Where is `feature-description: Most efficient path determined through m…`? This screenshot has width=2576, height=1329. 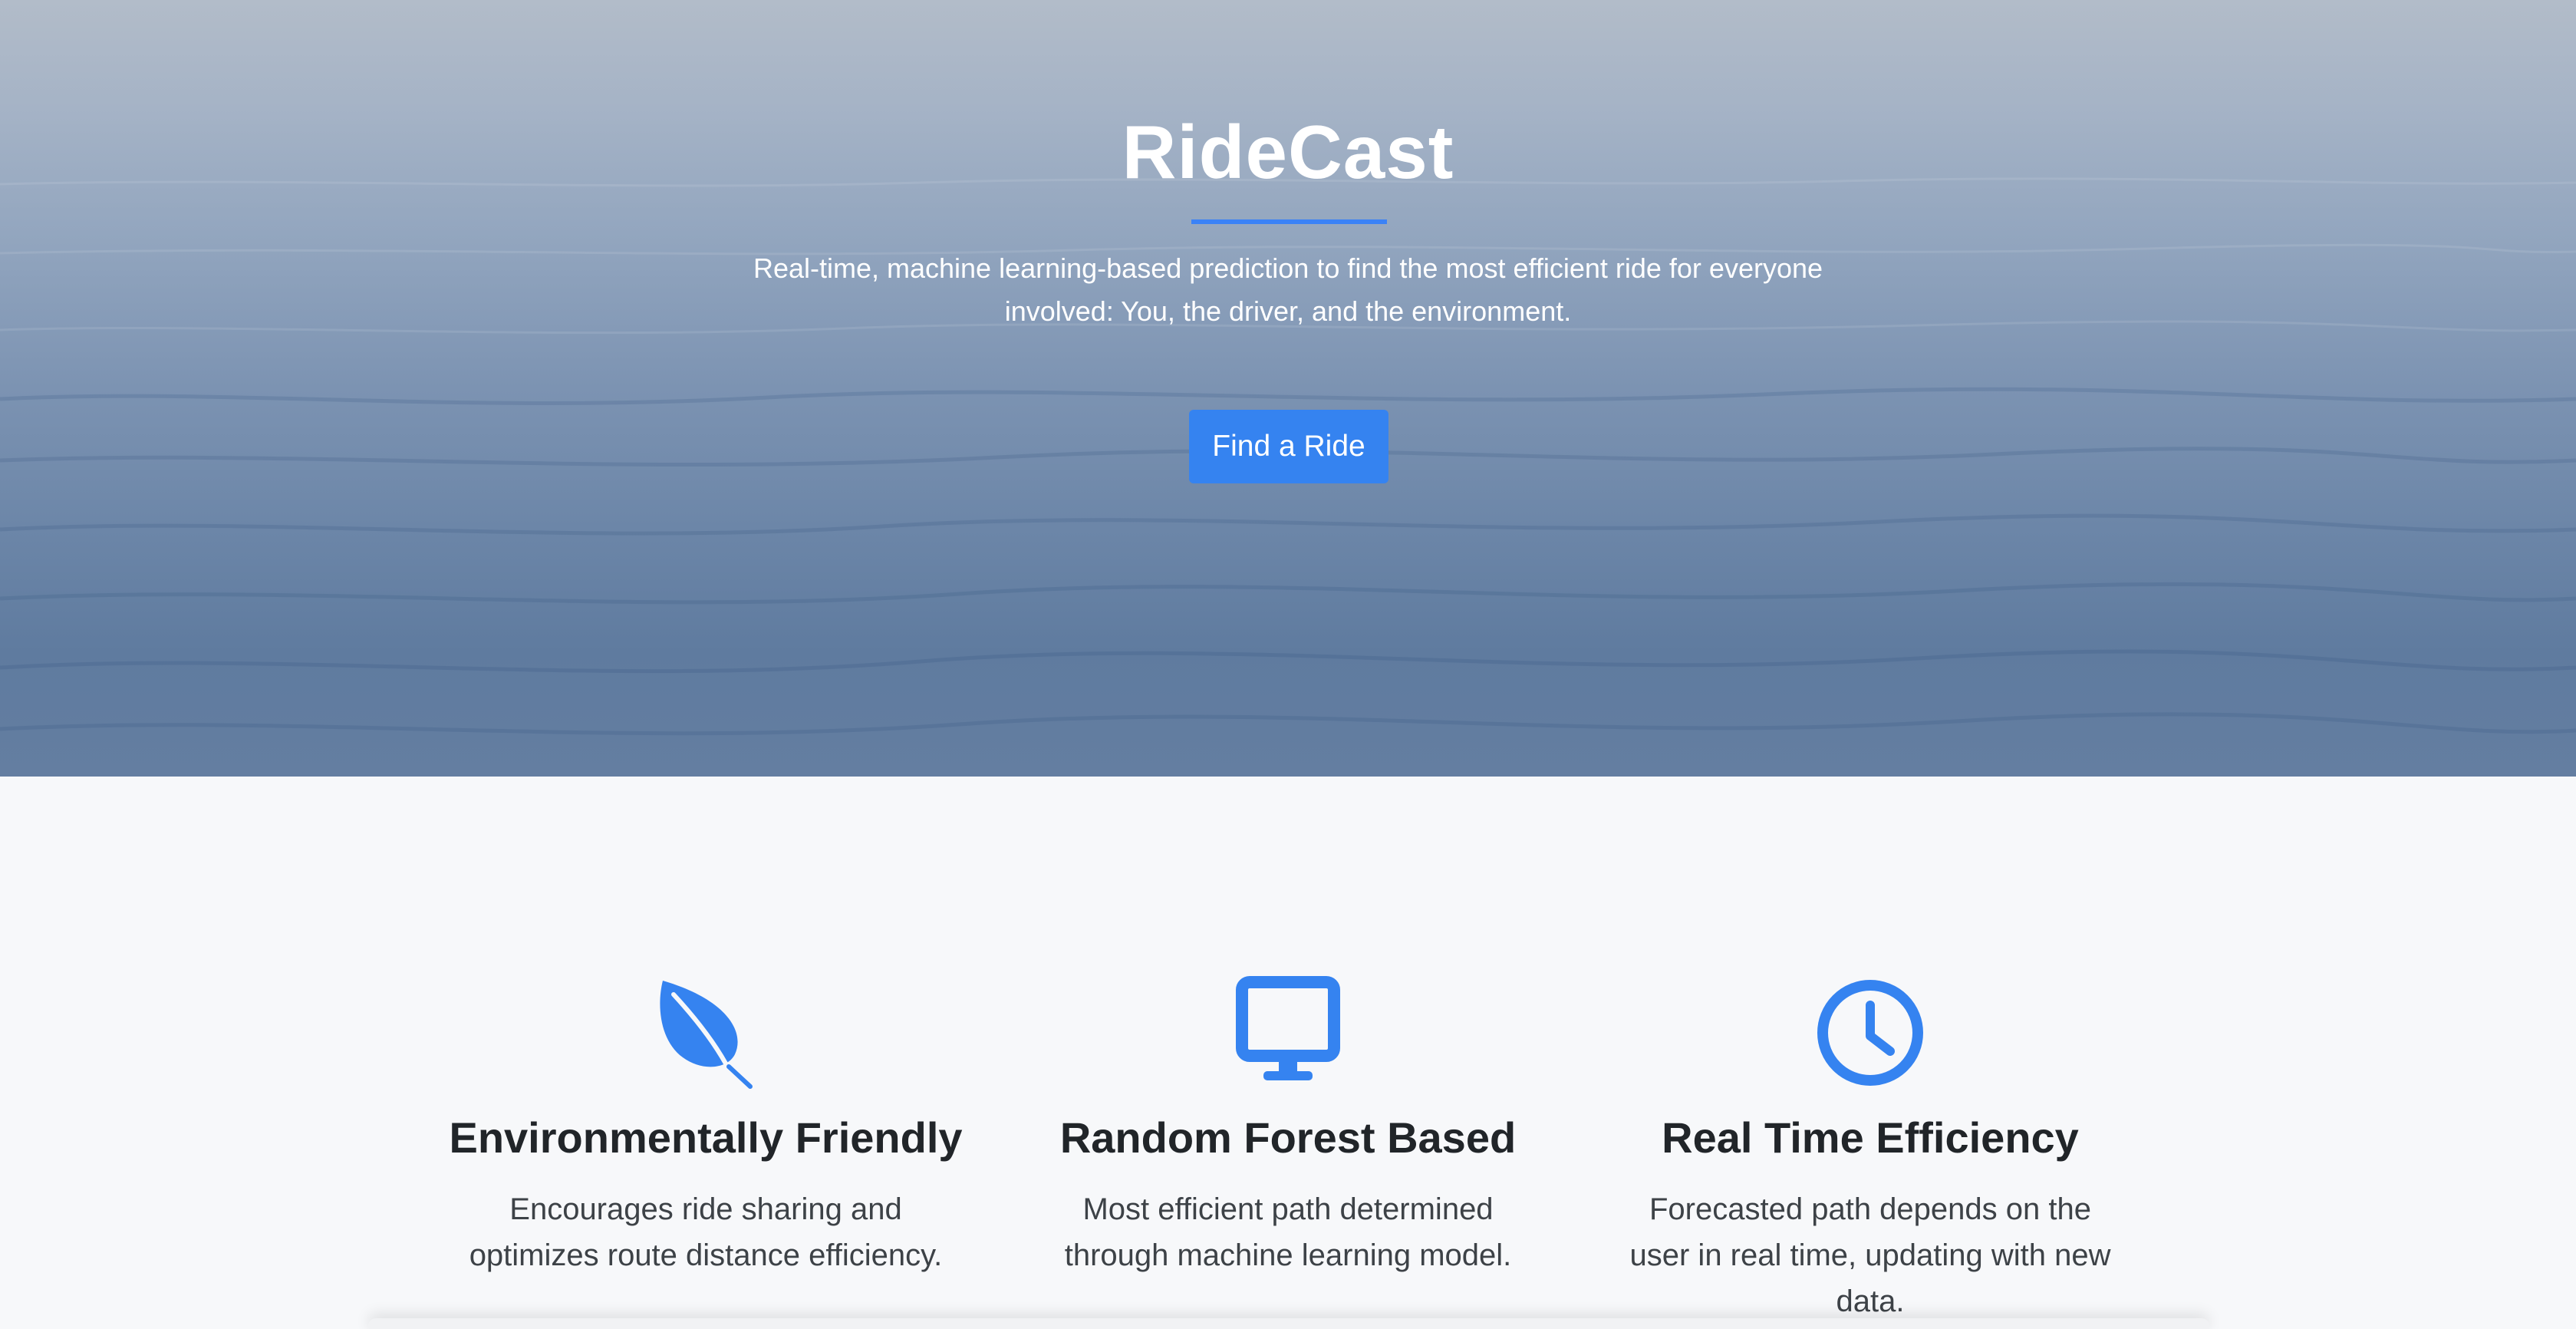
feature-description: Most efficient path determined through m… is located at coordinates (1288, 1232).